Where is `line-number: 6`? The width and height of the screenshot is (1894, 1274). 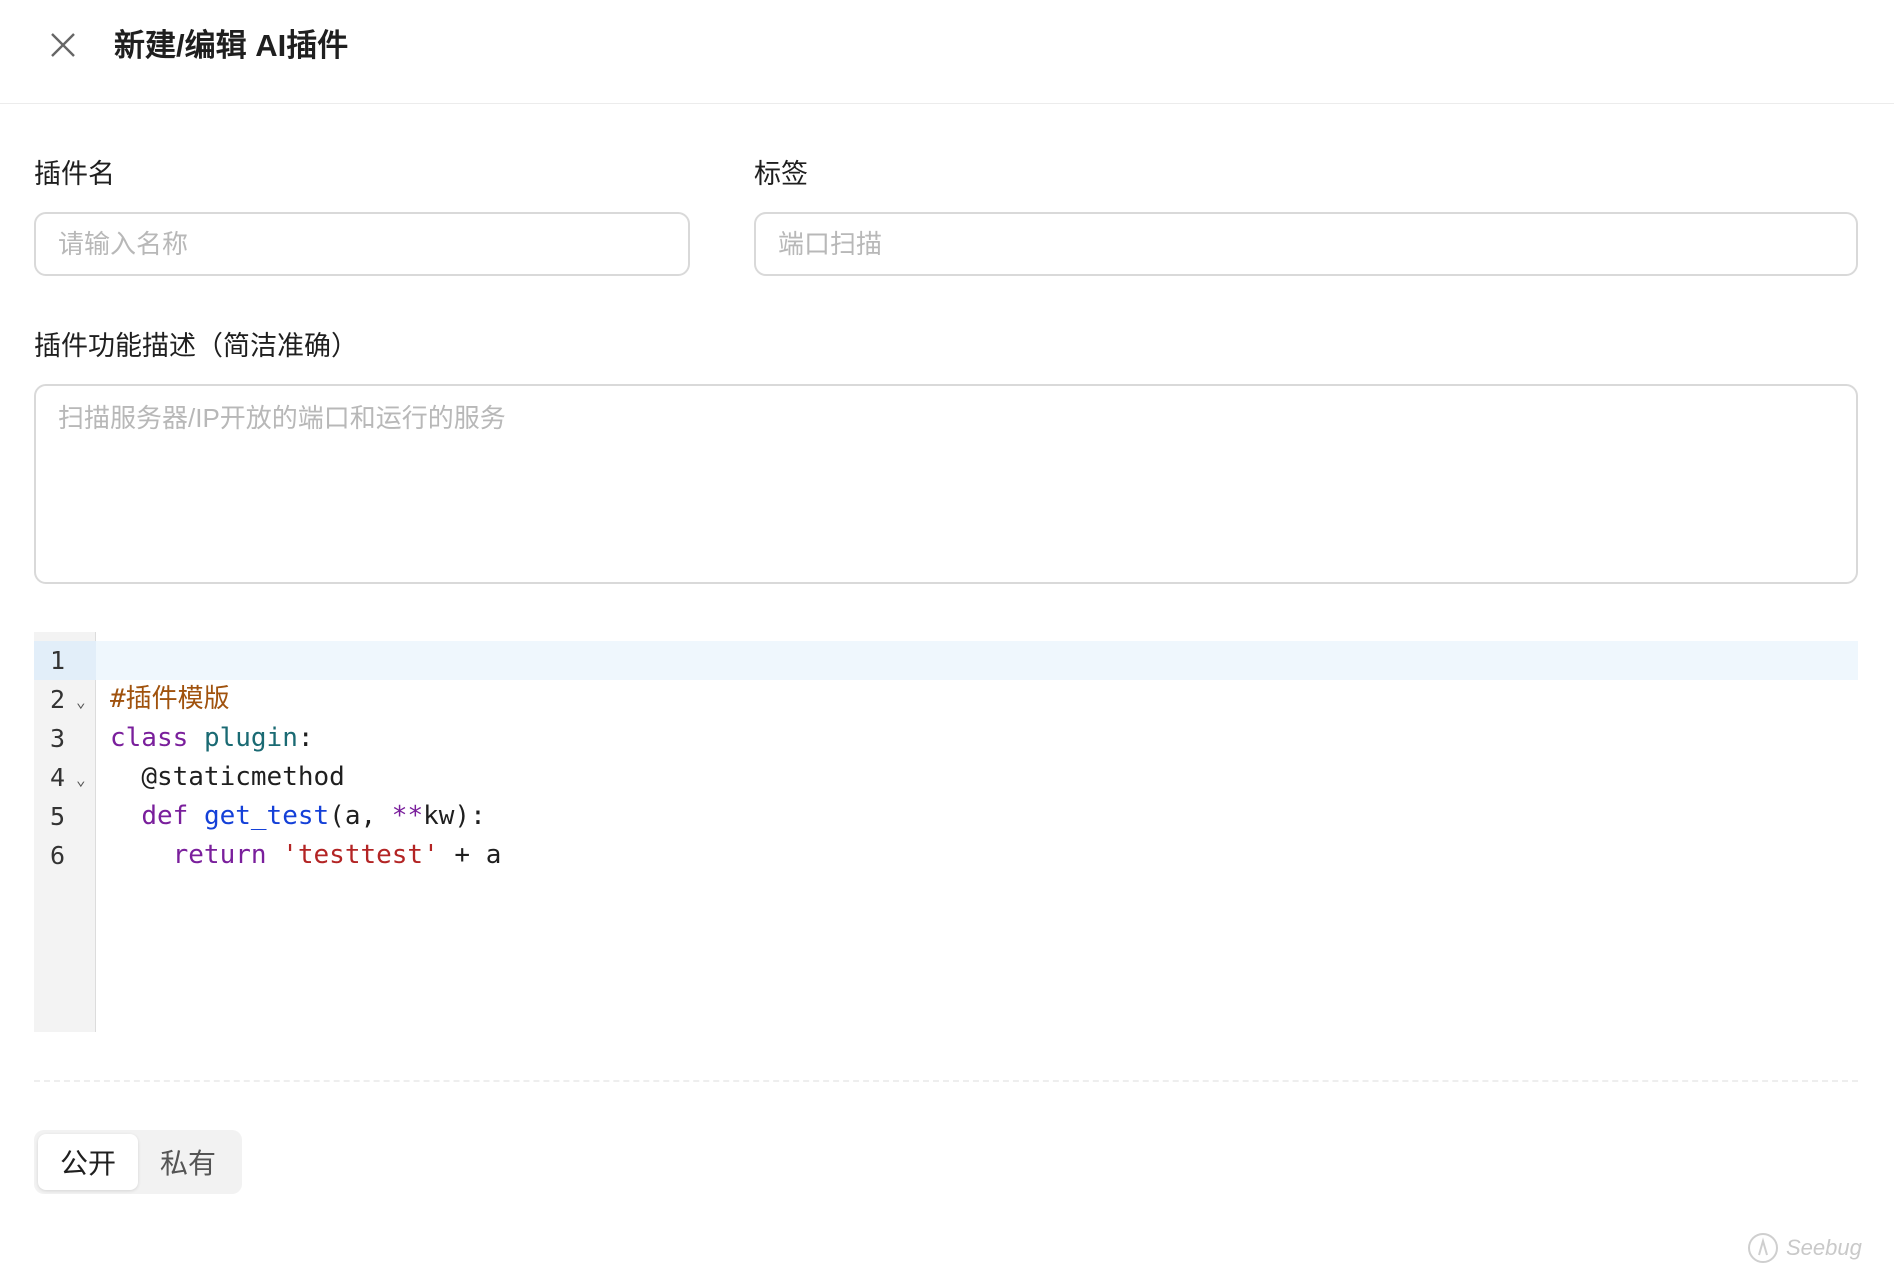
line-number: 6 is located at coordinates (58, 855).